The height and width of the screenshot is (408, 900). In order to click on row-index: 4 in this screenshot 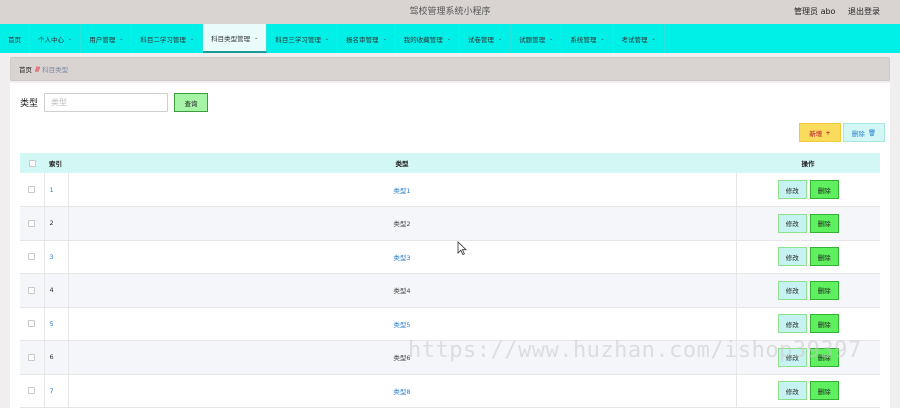, I will do `click(51, 290)`.